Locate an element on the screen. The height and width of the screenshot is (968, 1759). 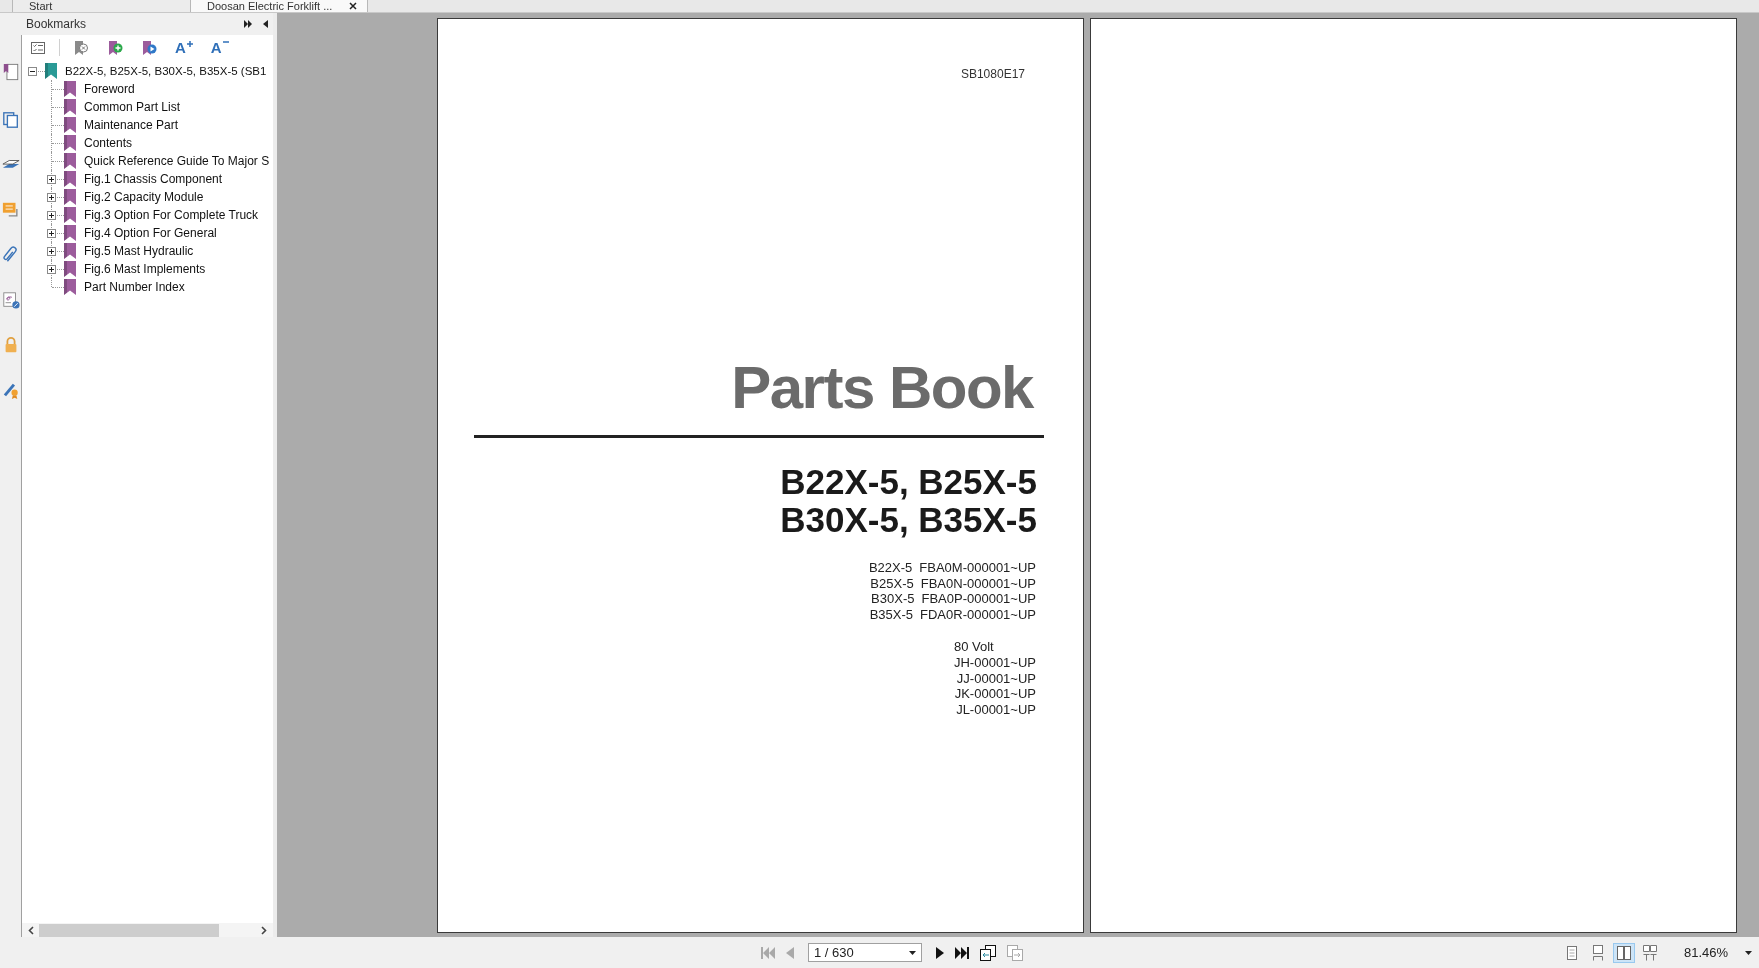
pen-badge-icon is located at coordinates (10, 390).